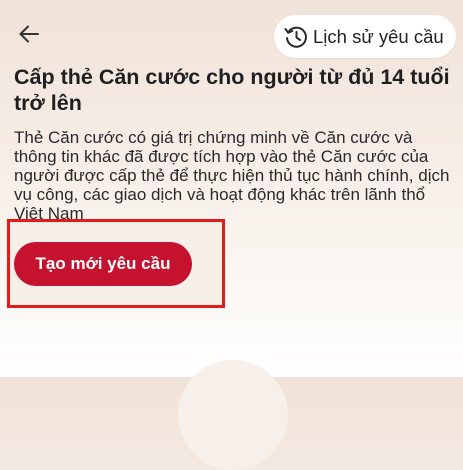 The image size is (463, 470). I want to click on arrow-left-icon, so click(29, 36).